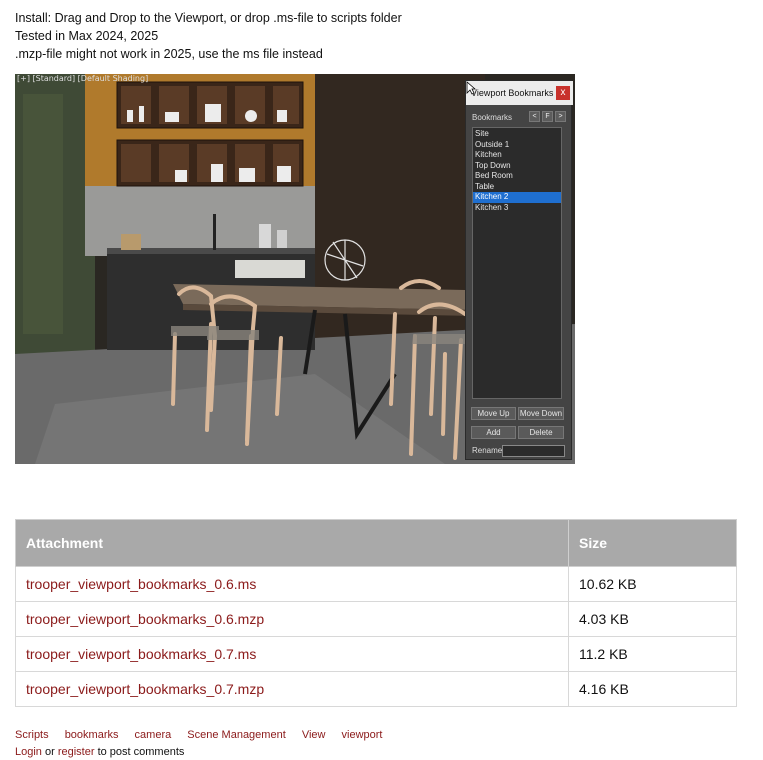 Image resolution: width=763 pixels, height=760 pixels. Describe the element at coordinates (563, 93) in the screenshot. I see `close-icon: x` at that location.